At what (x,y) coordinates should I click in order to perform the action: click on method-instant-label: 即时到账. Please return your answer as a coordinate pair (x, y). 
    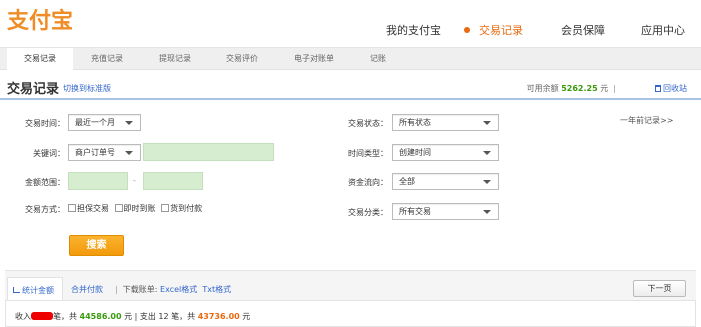
    Looking at the image, I should click on (139, 208).